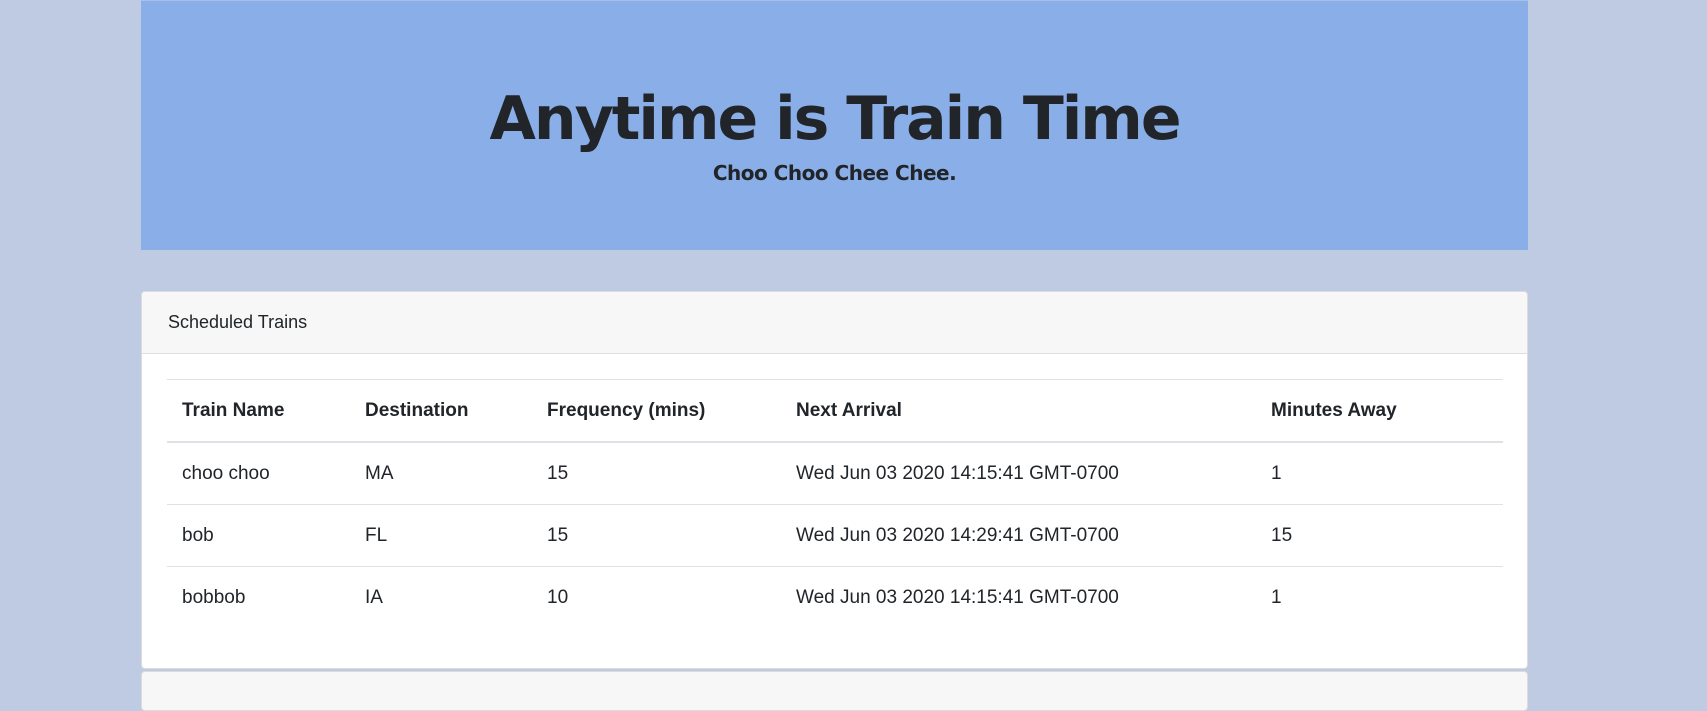 This screenshot has height=711, width=1707. What do you see at coordinates (258, 597) in the screenshot?
I see `cell-train-name: bobbob` at bounding box center [258, 597].